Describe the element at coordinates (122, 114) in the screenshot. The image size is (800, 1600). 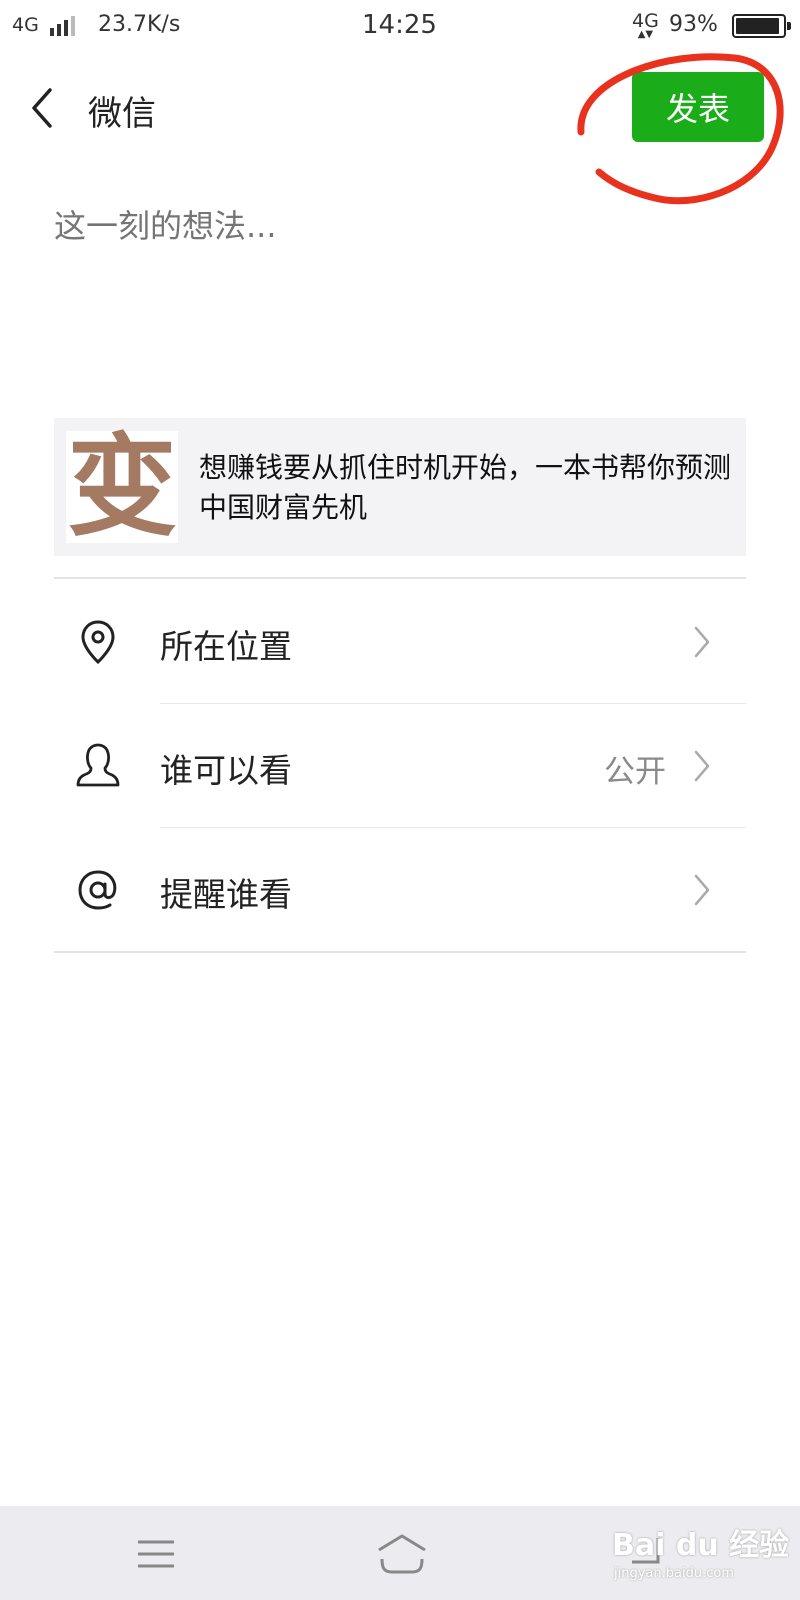
I see `page-title: 微信` at that location.